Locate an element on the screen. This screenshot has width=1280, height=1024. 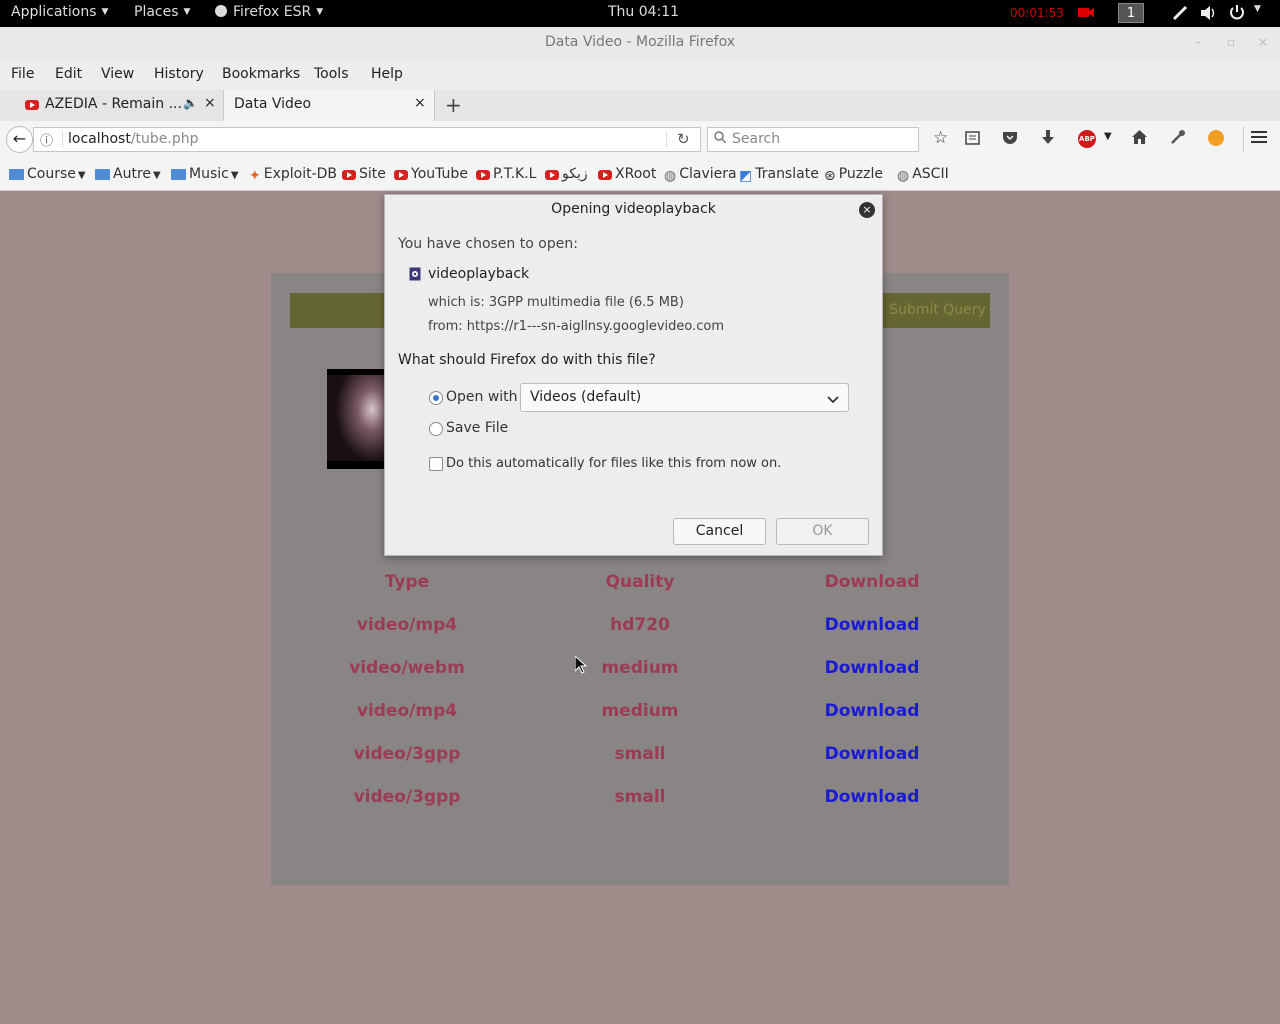
pen-icon is located at coordinates (1180, 15).